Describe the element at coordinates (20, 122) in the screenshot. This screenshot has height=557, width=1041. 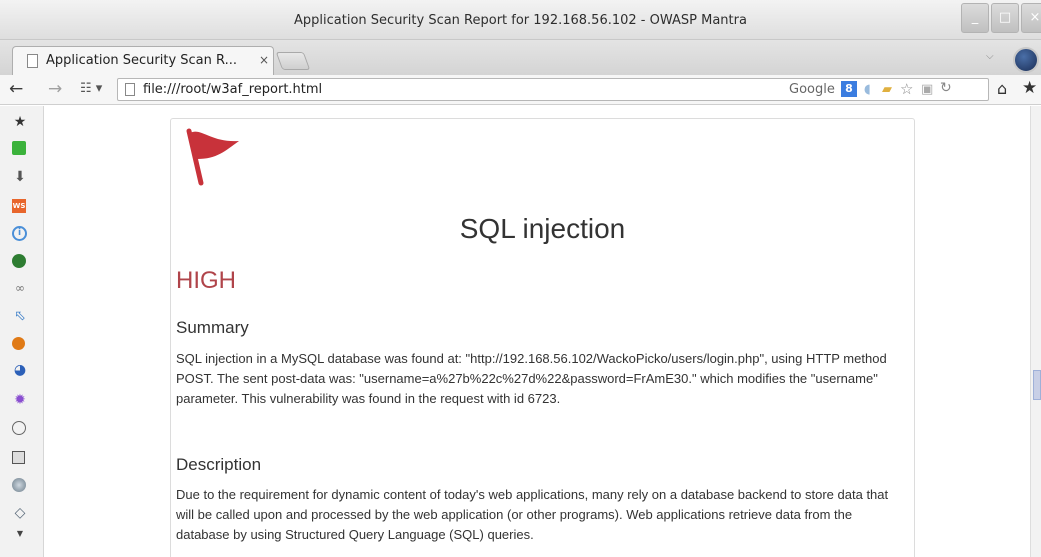
I see `star-icon: ★` at that location.